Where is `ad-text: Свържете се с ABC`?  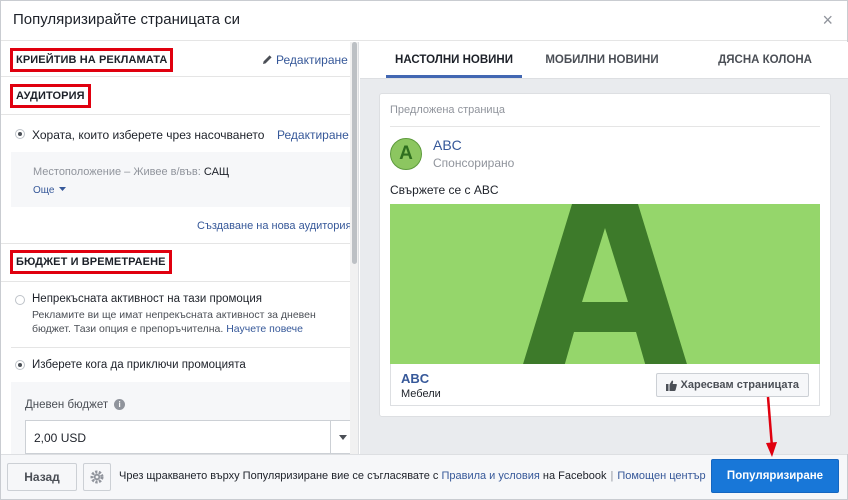
ad-text: Свържете се с ABC is located at coordinates (444, 190).